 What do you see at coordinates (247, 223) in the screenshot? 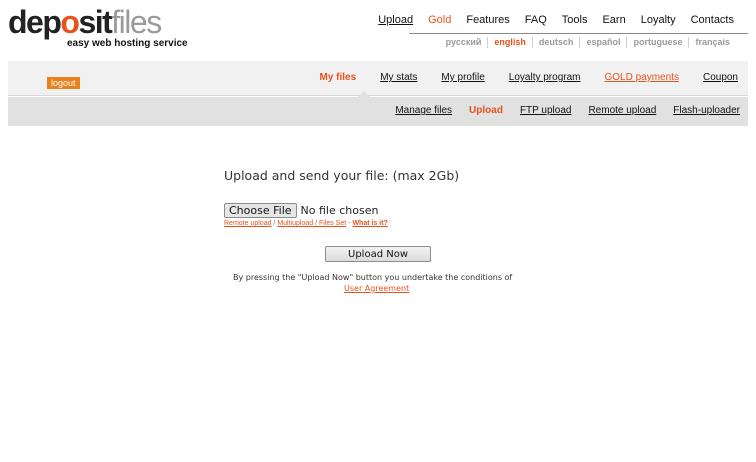
I see `remote-upload-link: Remote upload` at bounding box center [247, 223].